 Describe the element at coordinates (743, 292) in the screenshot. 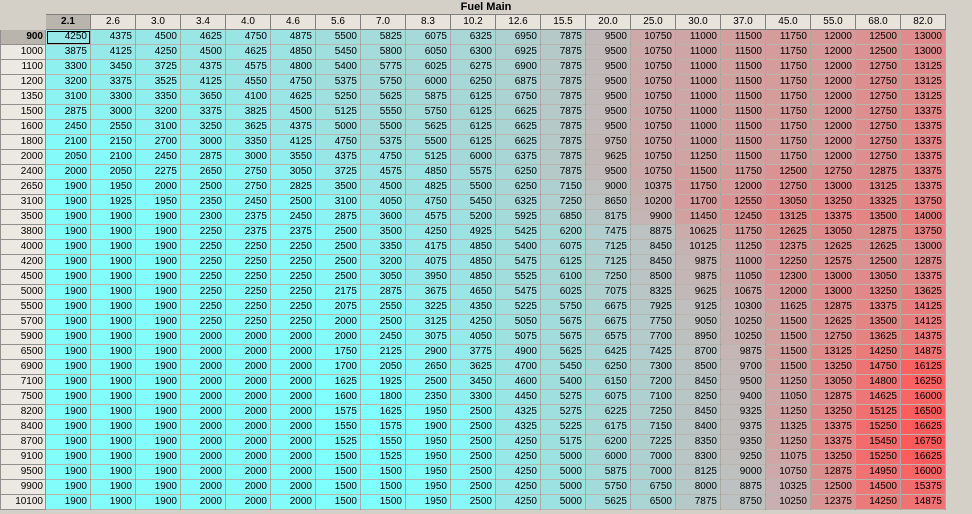

I see `table-cell: 10675` at that location.